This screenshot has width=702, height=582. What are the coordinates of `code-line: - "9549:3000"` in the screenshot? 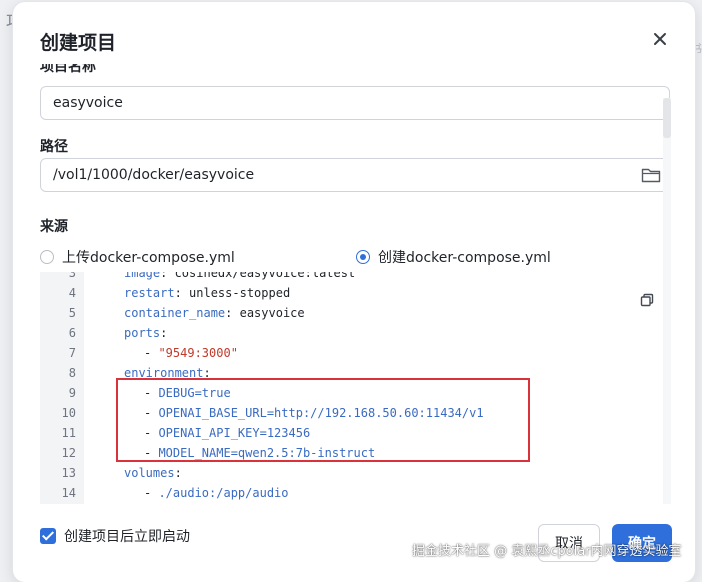 It's located at (191, 353).